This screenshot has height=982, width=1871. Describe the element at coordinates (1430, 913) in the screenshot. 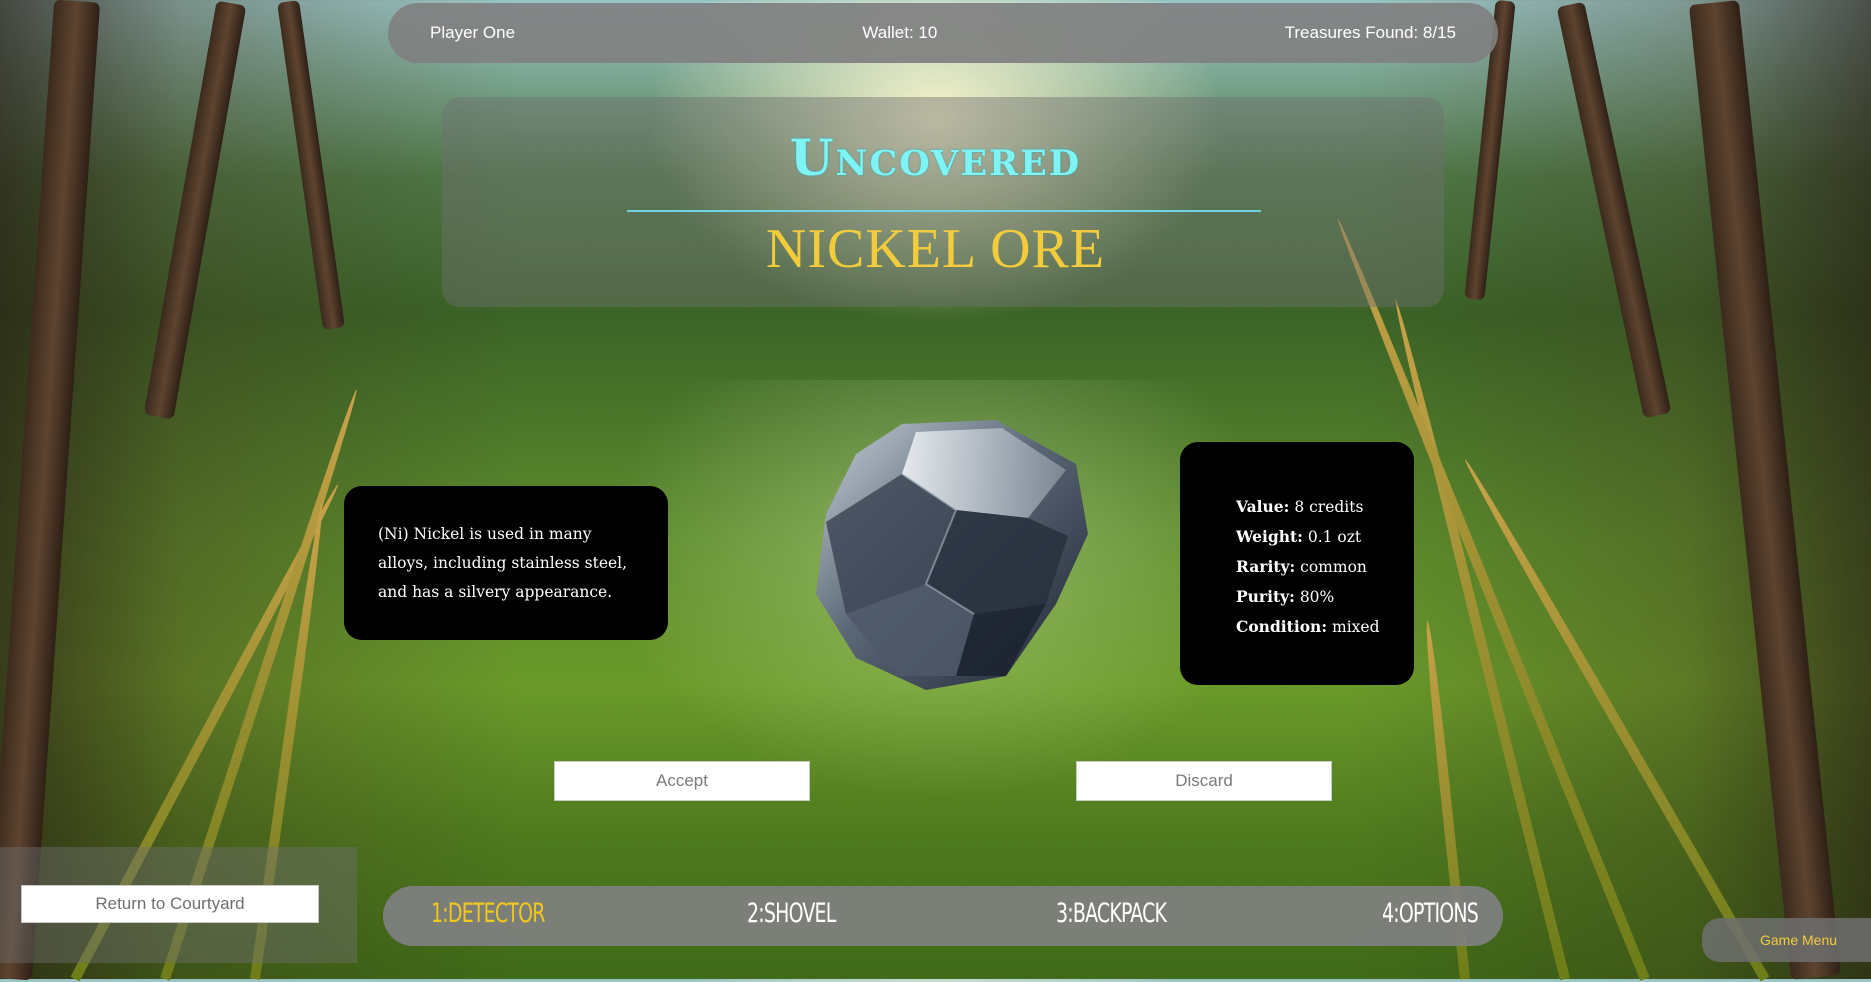

I see `tool-options: 4:OPTIONS` at that location.